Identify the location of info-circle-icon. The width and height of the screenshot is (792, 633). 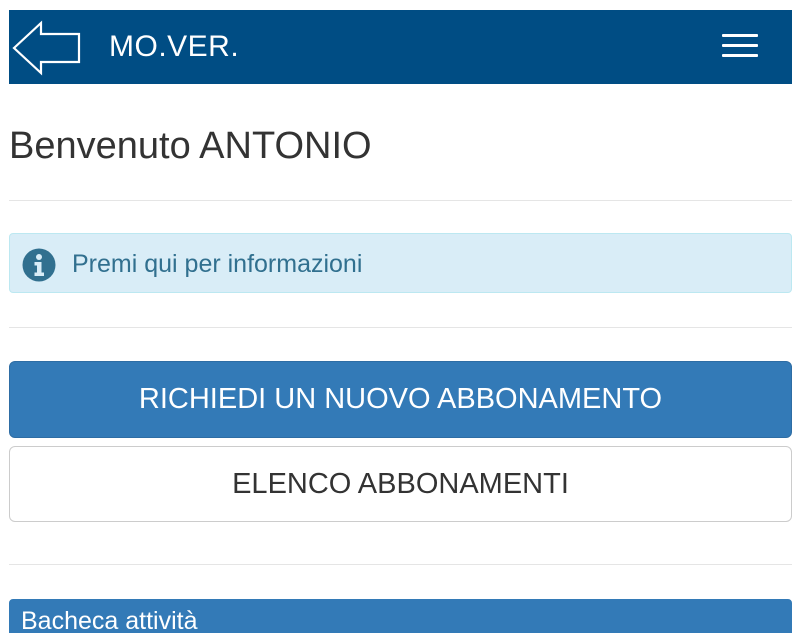
(39, 265).